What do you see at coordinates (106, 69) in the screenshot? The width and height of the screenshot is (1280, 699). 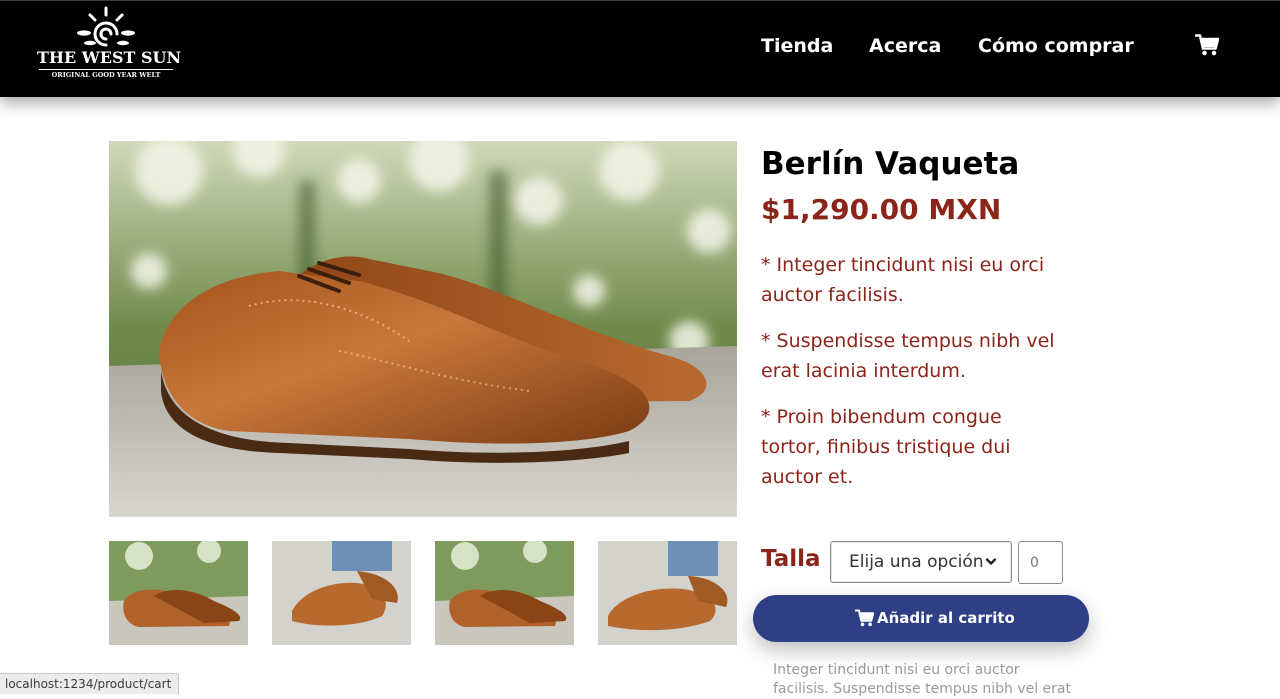 I see `brand-divider` at bounding box center [106, 69].